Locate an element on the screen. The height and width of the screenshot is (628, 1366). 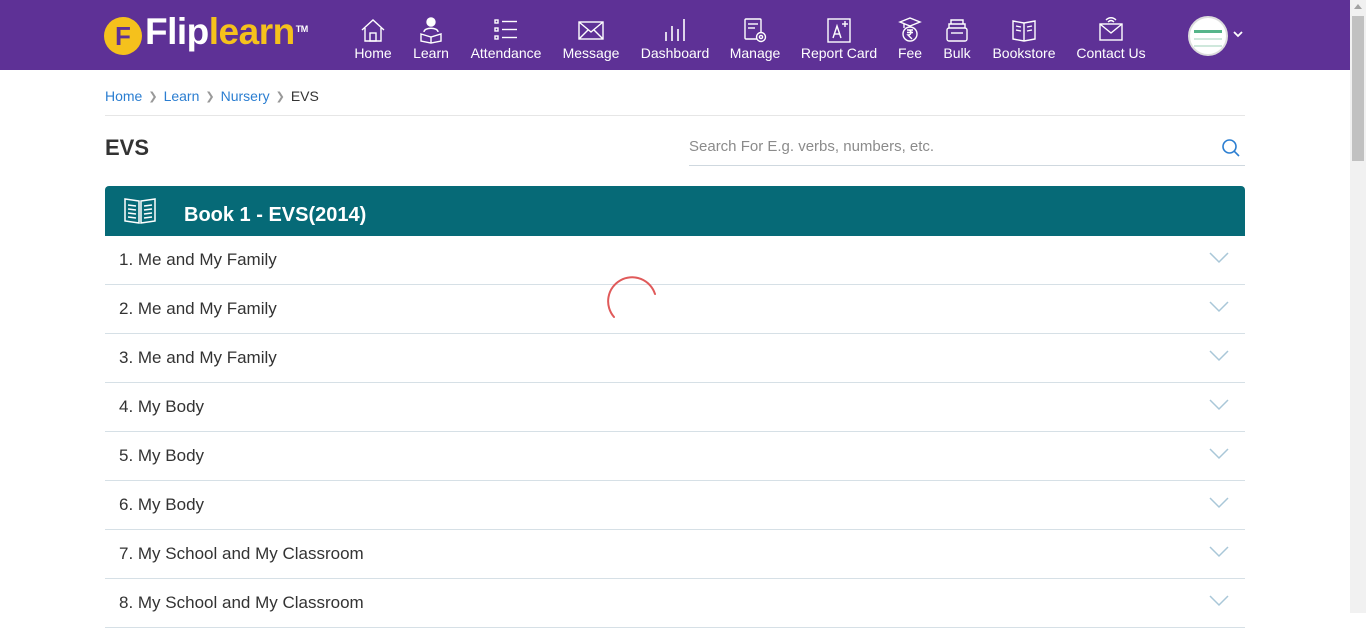
nav-report-card: Report Card is located at coordinates (839, 40).